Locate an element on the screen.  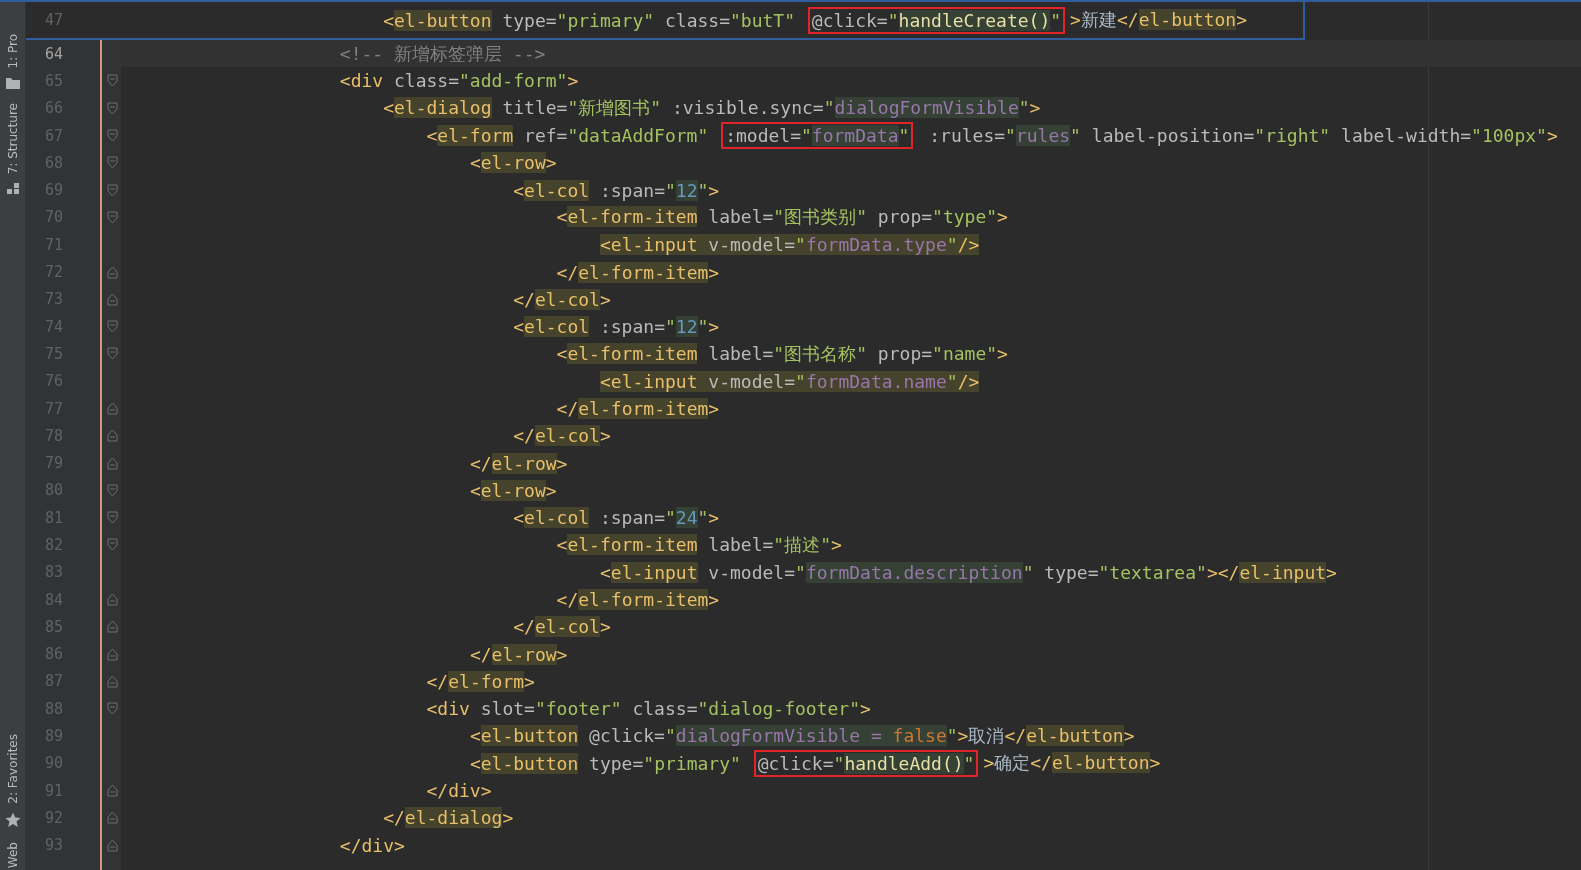
code-text: <el-form-item label="描述"> is located at coordinates (699, 545).